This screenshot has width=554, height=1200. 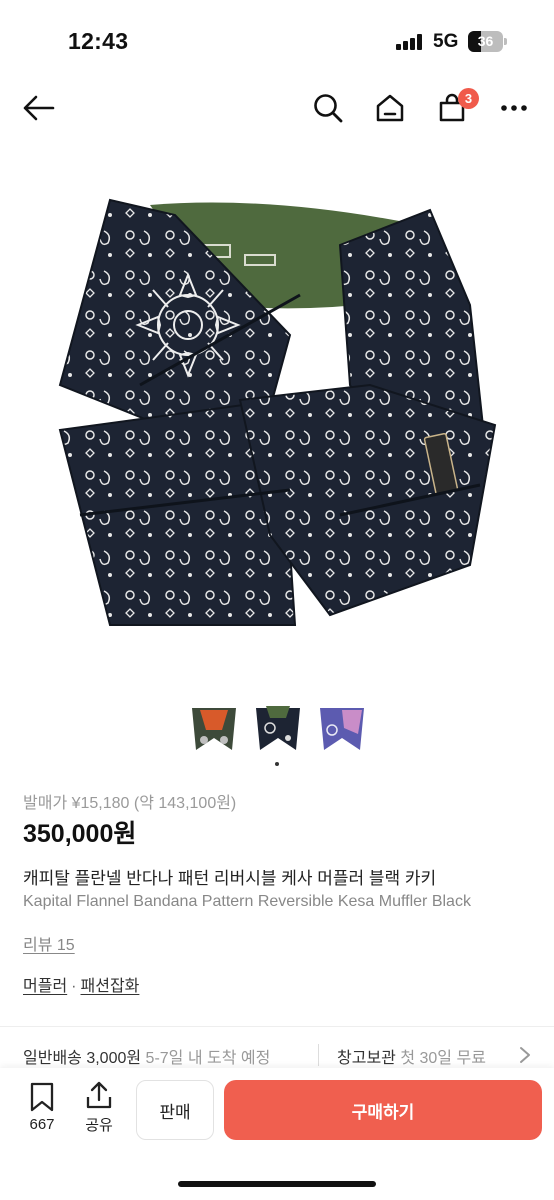 I want to click on home-icon, so click(x=390, y=108).